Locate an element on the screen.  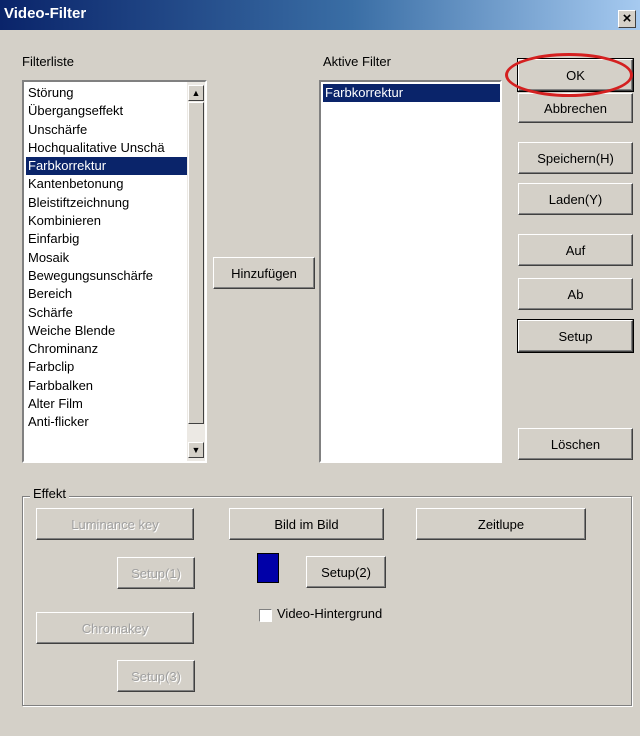
filter-list-item: Farbclip is located at coordinates (106, 367).